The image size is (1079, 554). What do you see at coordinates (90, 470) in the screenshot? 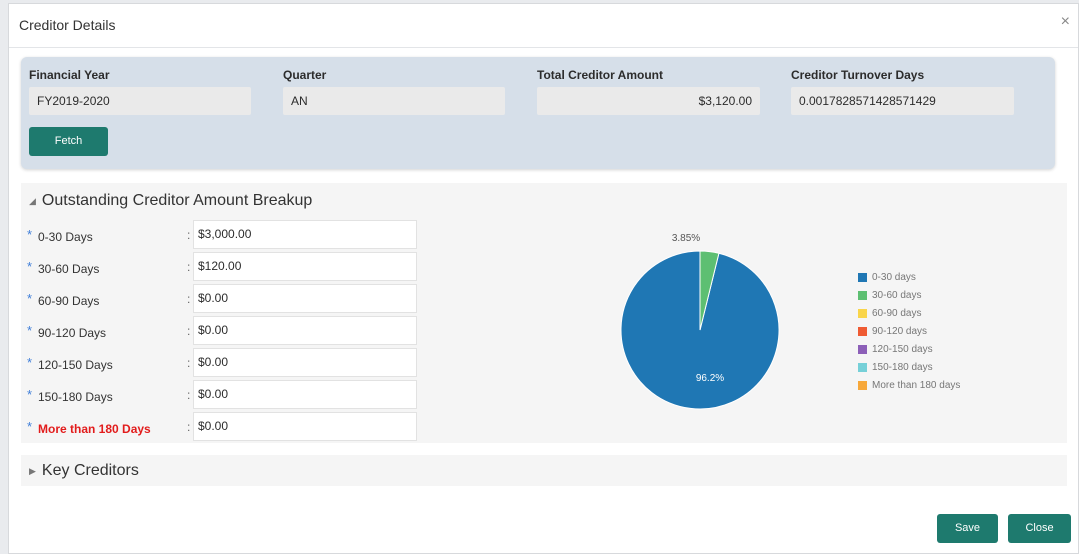
I see `key-creditors-section-title: Key Creditors` at bounding box center [90, 470].